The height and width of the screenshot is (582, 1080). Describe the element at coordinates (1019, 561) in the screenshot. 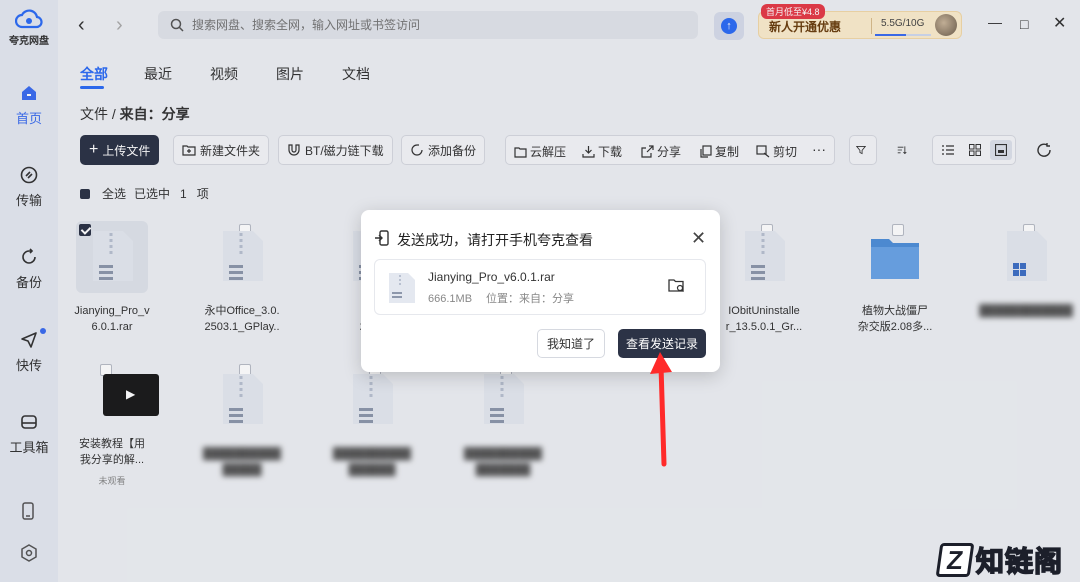

I see `watermark-text: 知链阁` at that location.